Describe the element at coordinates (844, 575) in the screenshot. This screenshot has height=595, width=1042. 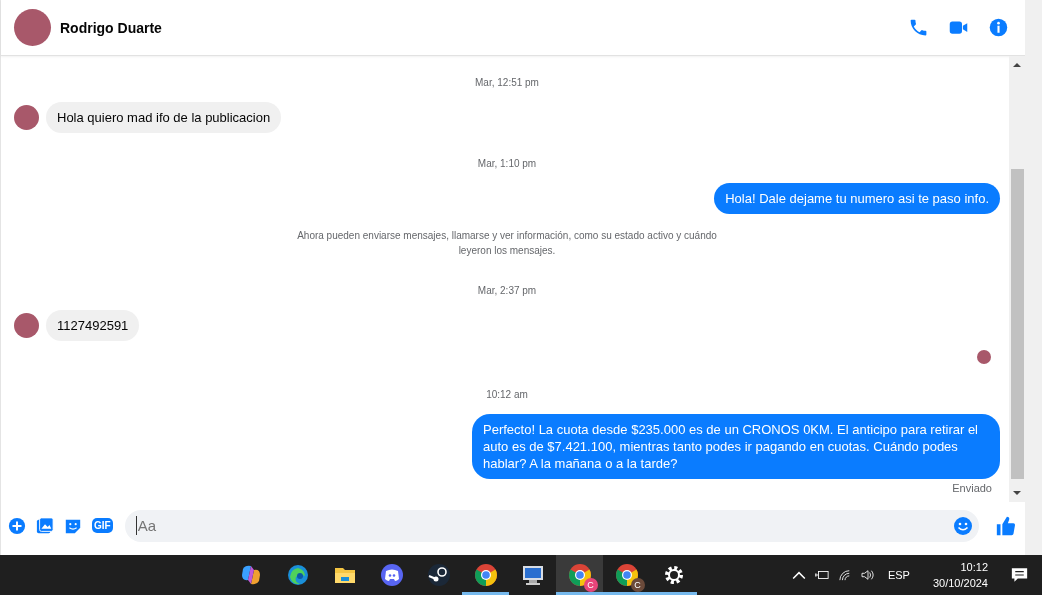
I see `wifi-icon` at that location.